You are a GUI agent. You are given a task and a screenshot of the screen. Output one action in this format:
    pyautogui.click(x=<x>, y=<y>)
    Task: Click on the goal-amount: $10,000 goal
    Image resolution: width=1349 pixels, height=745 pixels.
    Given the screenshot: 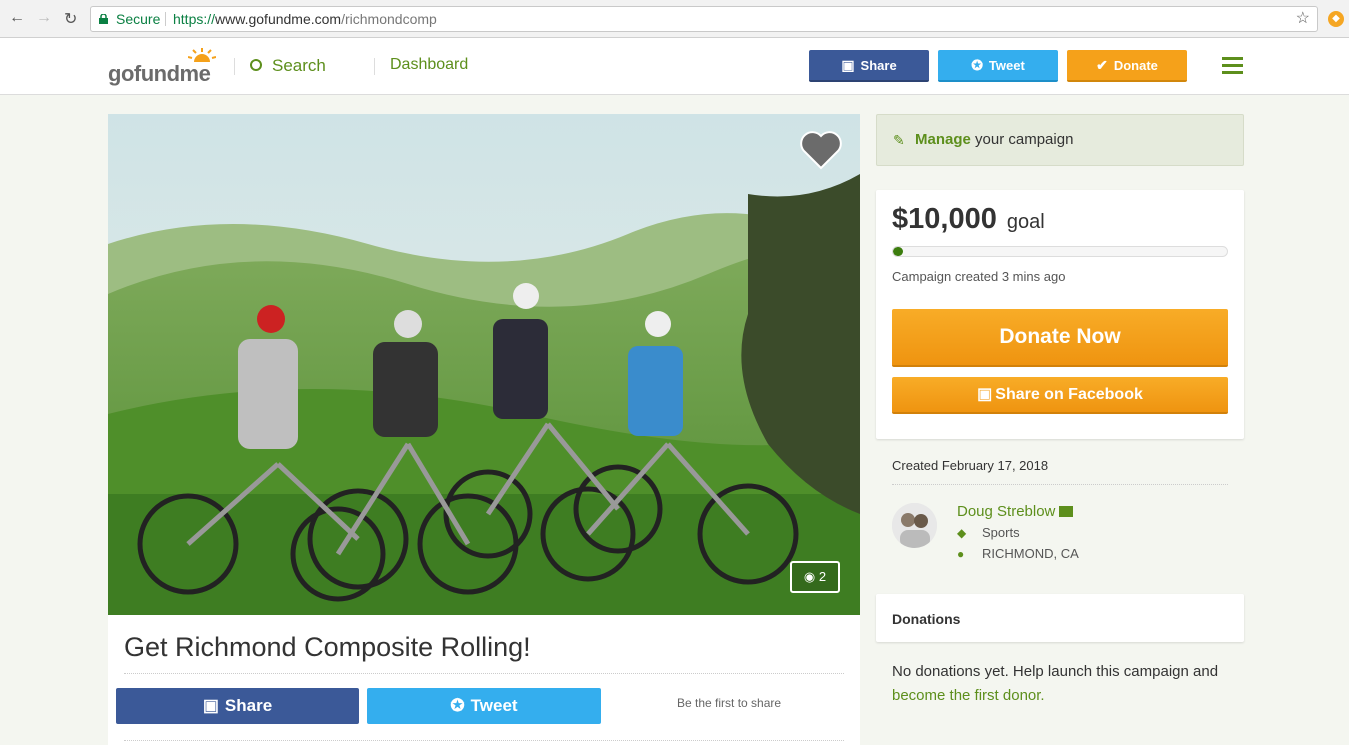 What is the action you would take?
    pyautogui.click(x=968, y=219)
    